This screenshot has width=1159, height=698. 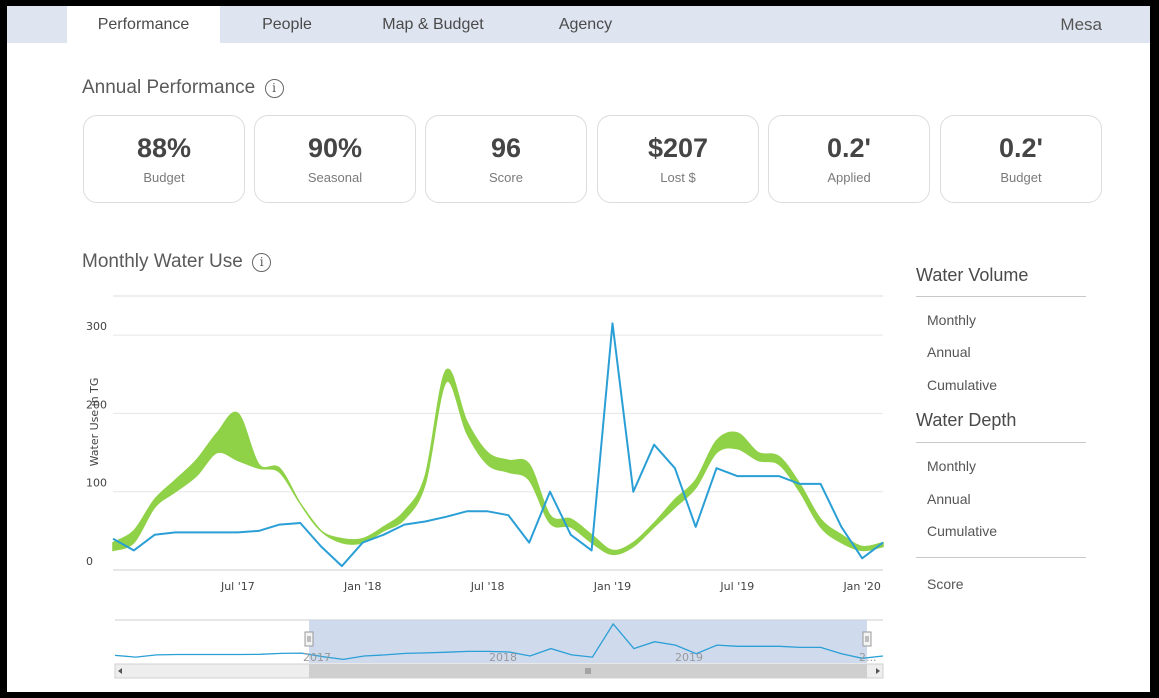 I want to click on depth-monthly-option: Monthly, so click(x=951, y=466).